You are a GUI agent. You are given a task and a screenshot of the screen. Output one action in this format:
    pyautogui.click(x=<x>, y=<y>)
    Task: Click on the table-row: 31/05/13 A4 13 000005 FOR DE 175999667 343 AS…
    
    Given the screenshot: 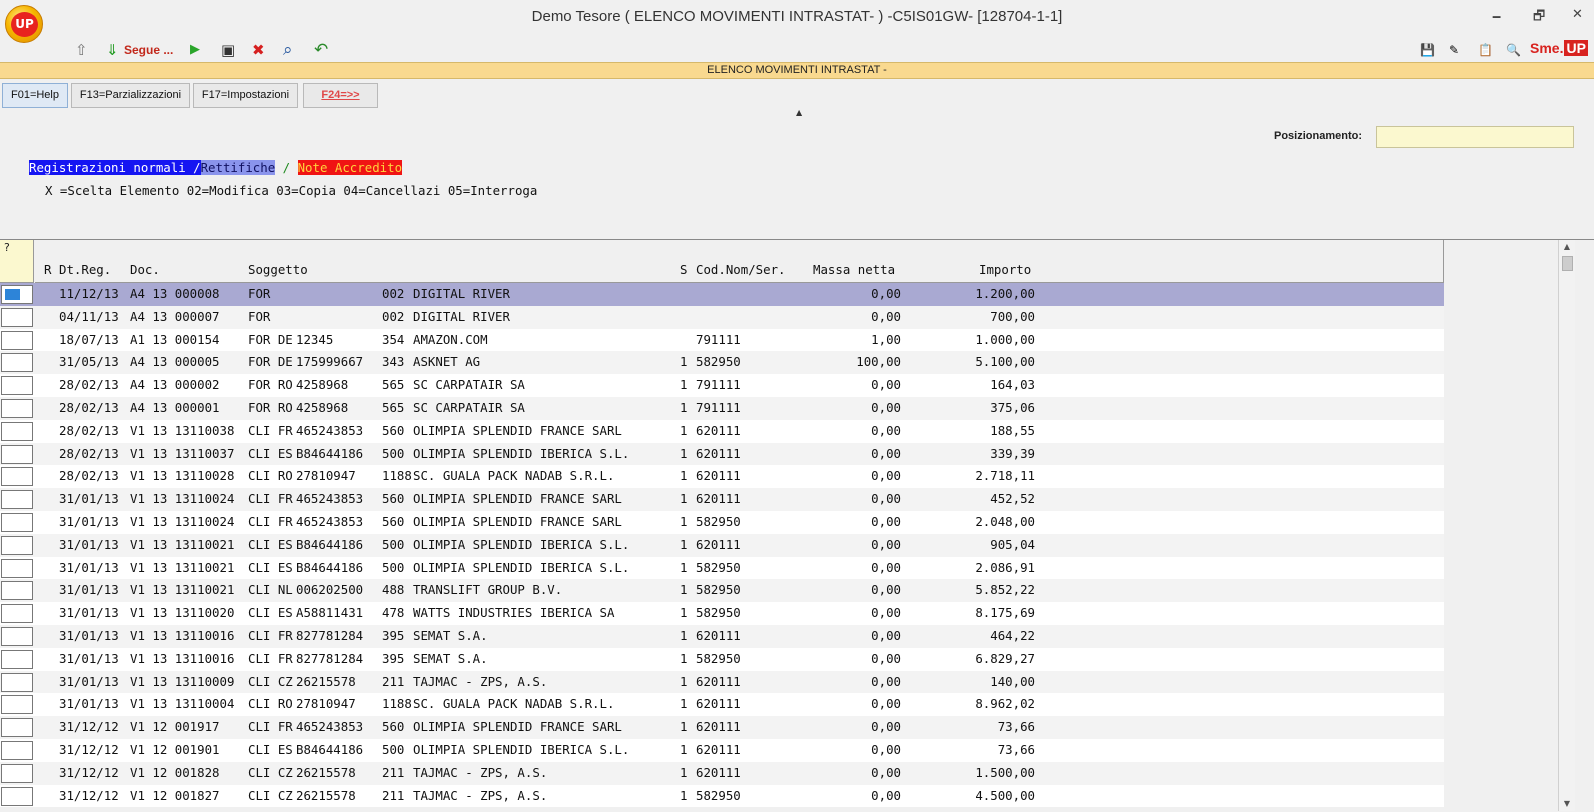 What is the action you would take?
    pyautogui.click(x=722, y=363)
    